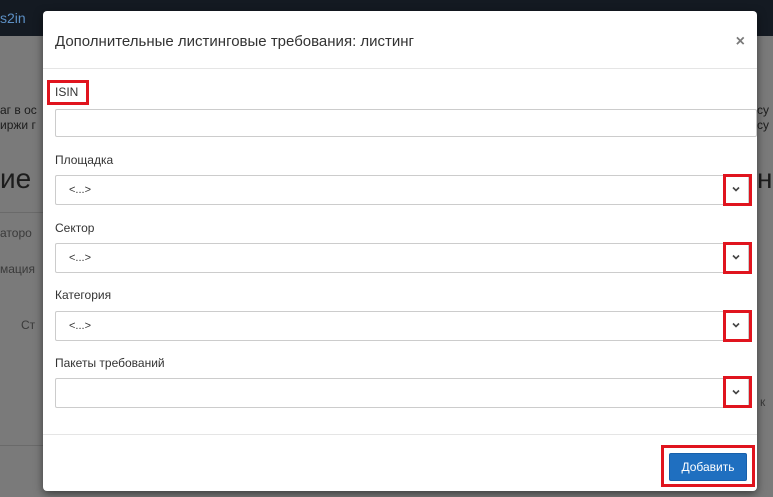 The width and height of the screenshot is (773, 497). What do you see at coordinates (400, 462) in the screenshot?
I see `dialog-footer` at bounding box center [400, 462].